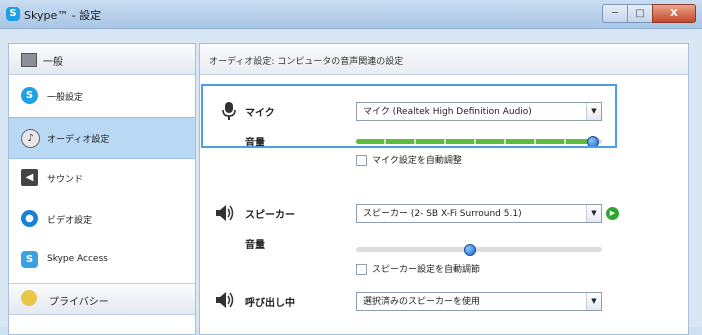 The image size is (702, 335). What do you see at coordinates (639, 13) in the screenshot?
I see `maximize-button: □` at bounding box center [639, 13].